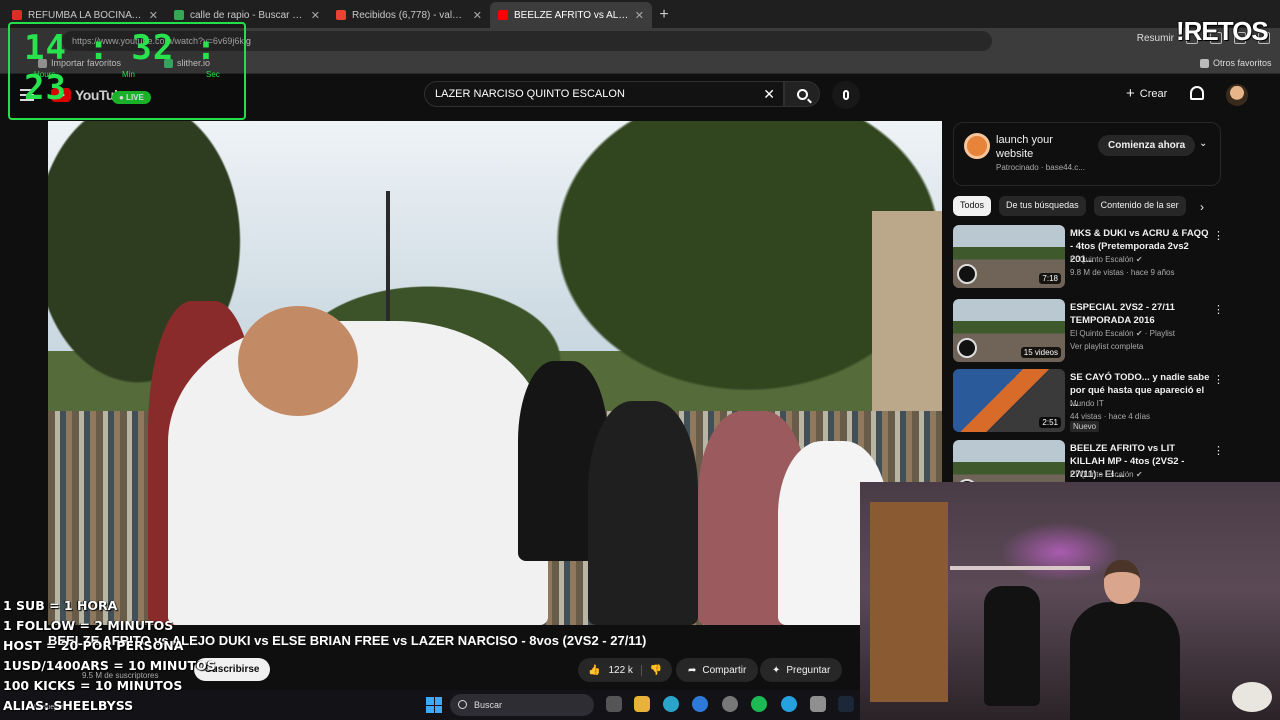 The height and width of the screenshot is (720, 1280). I want to click on telegram-icon, so click(789, 704).